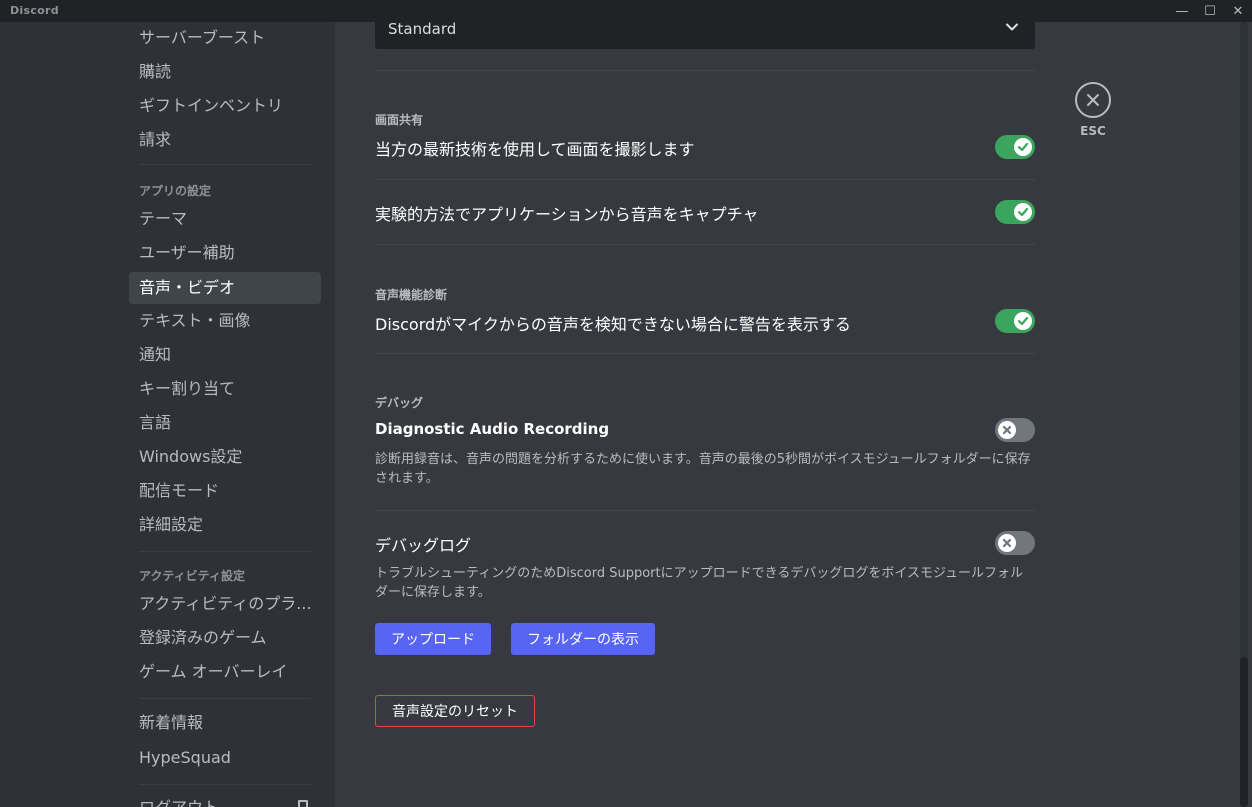 This screenshot has width=1252, height=807. Describe the element at coordinates (225, 219) in the screenshot. I see `sidebar-item-theme: テーマ` at that location.